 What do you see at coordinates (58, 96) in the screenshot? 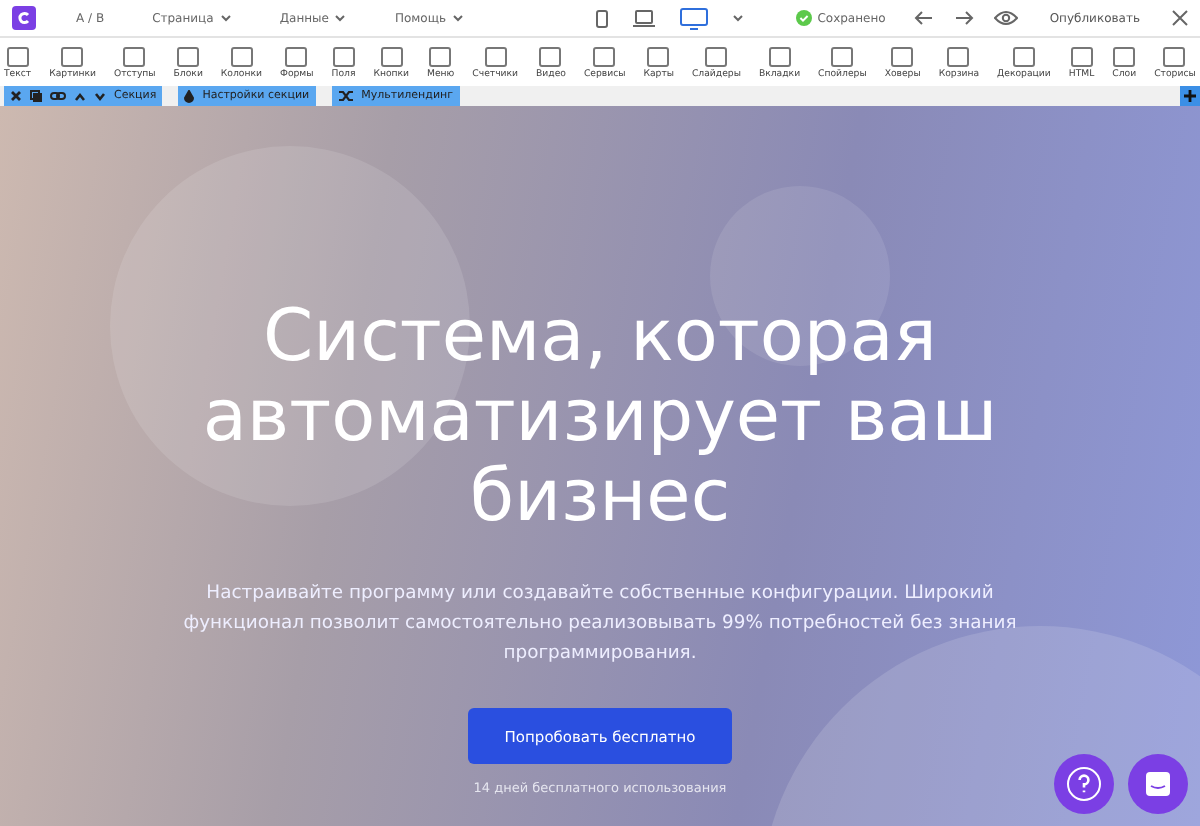
I see `link-icon` at bounding box center [58, 96].